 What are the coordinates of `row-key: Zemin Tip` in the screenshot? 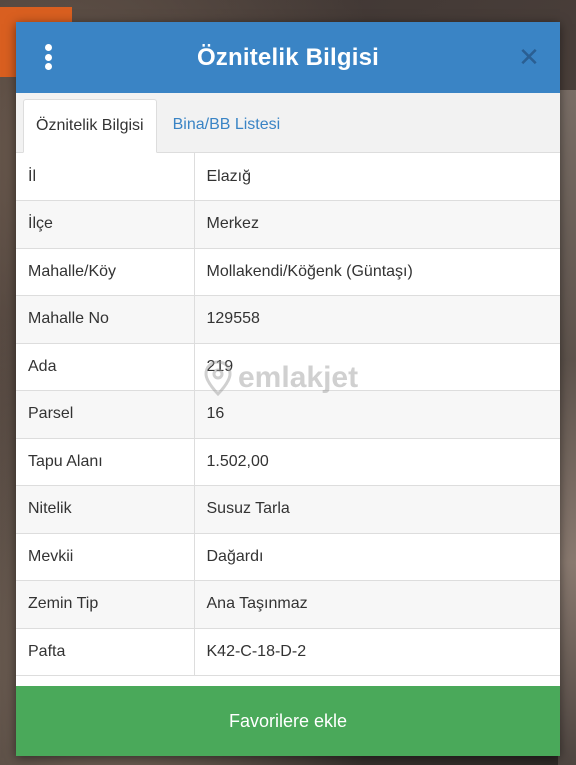 It's located at (105, 604).